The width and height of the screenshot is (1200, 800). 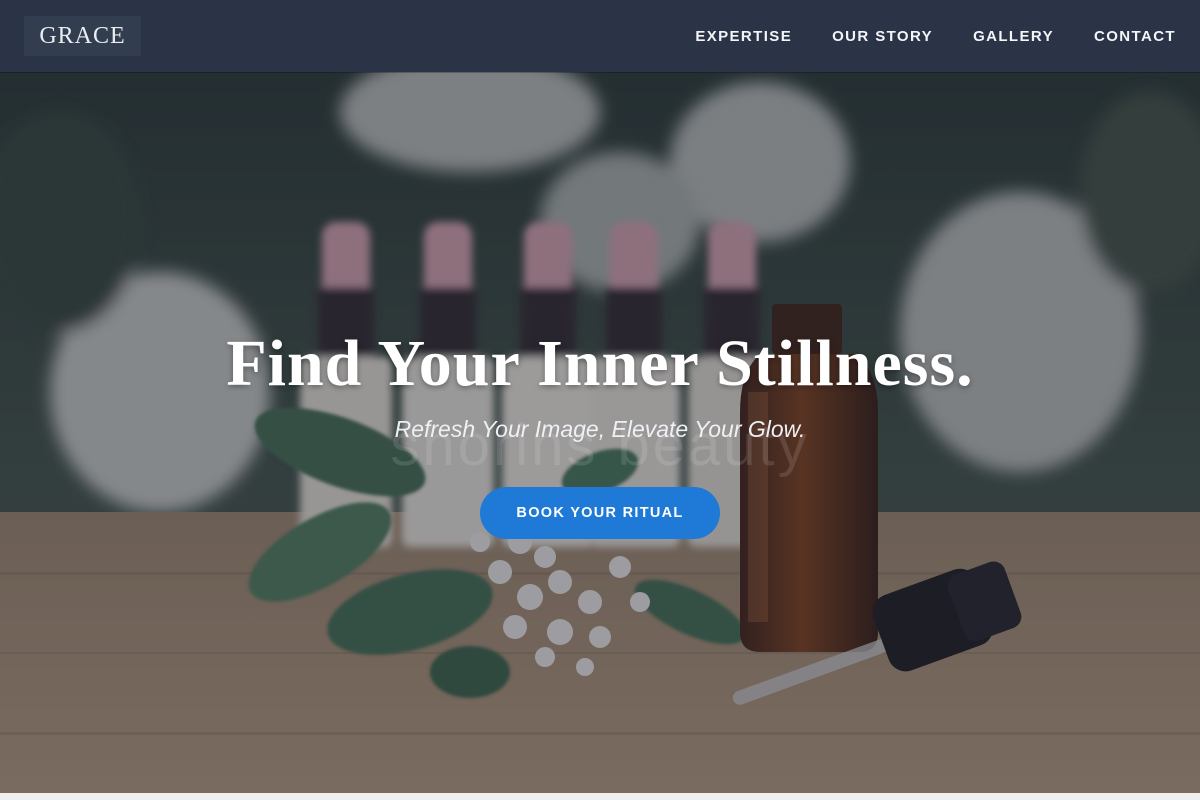 What do you see at coordinates (882, 36) in the screenshot?
I see `nav-link-our-story: OUR STORY` at bounding box center [882, 36].